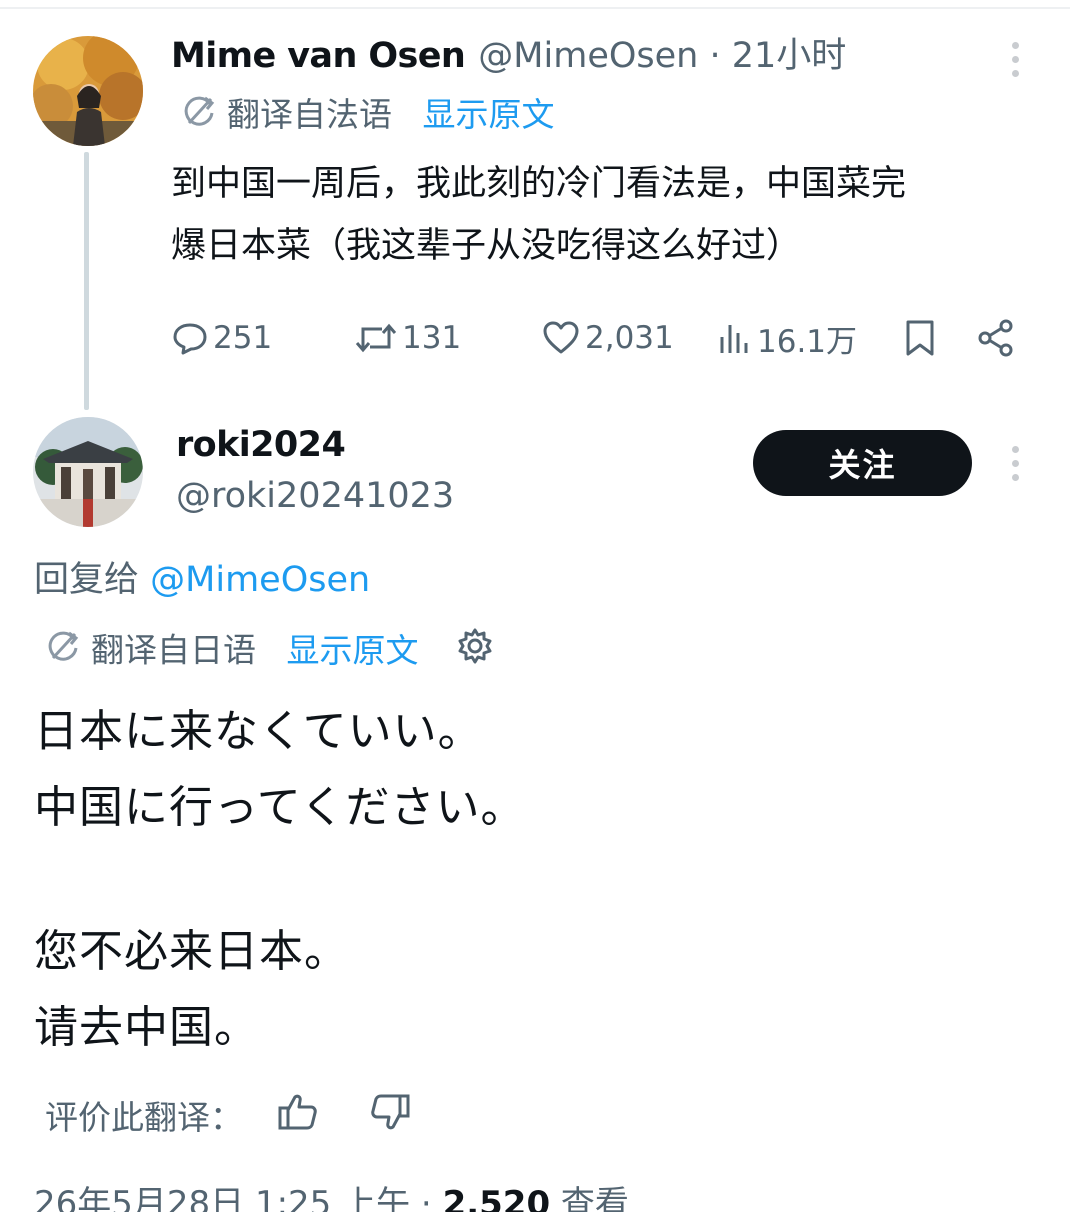 The width and height of the screenshot is (1070, 1212). I want to click on thumbs-up-icon, so click(298, 1119).